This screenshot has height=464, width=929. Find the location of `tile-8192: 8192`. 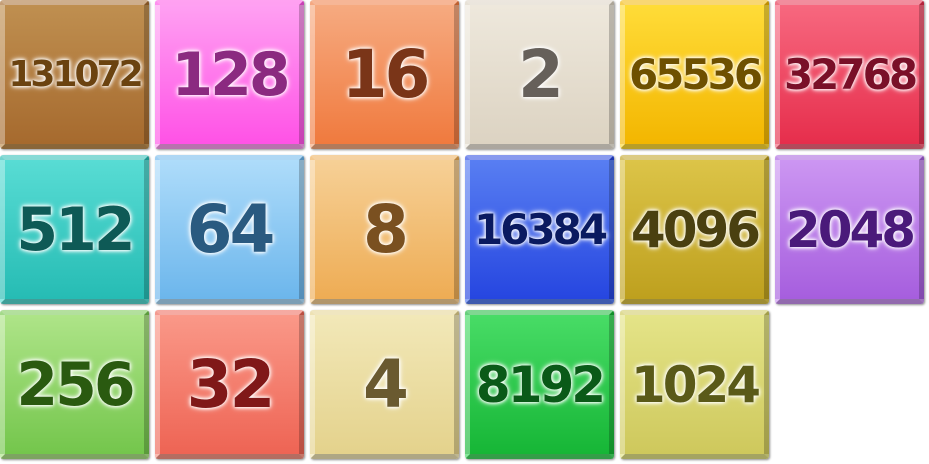

tile-8192: 8192 is located at coordinates (539, 384).